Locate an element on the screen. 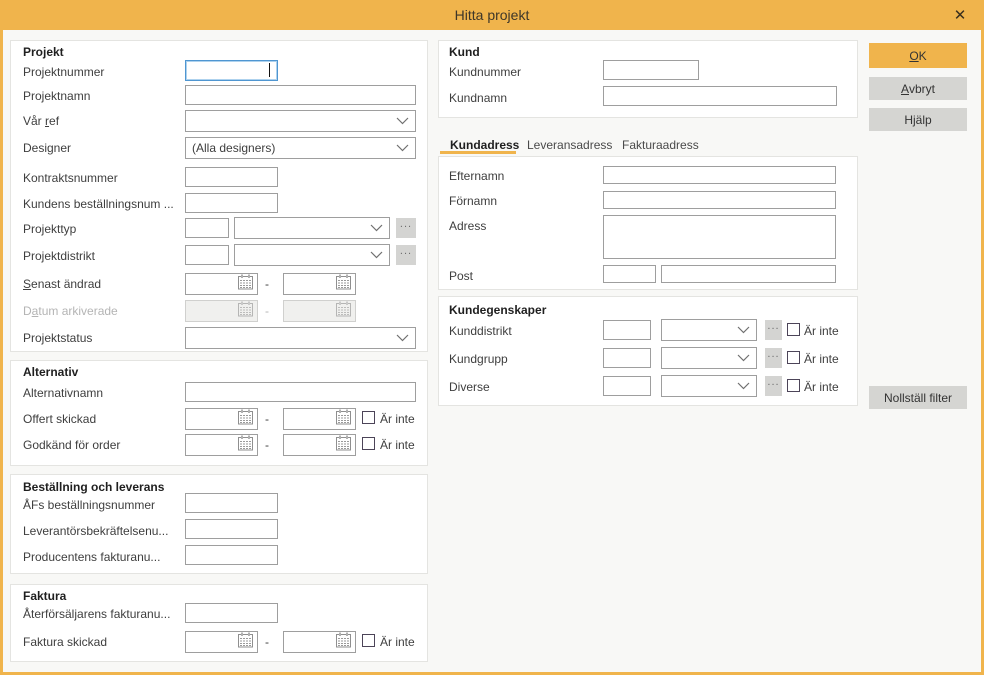 This screenshot has width=984, height=681. kundnummer-input is located at coordinates (651, 70).